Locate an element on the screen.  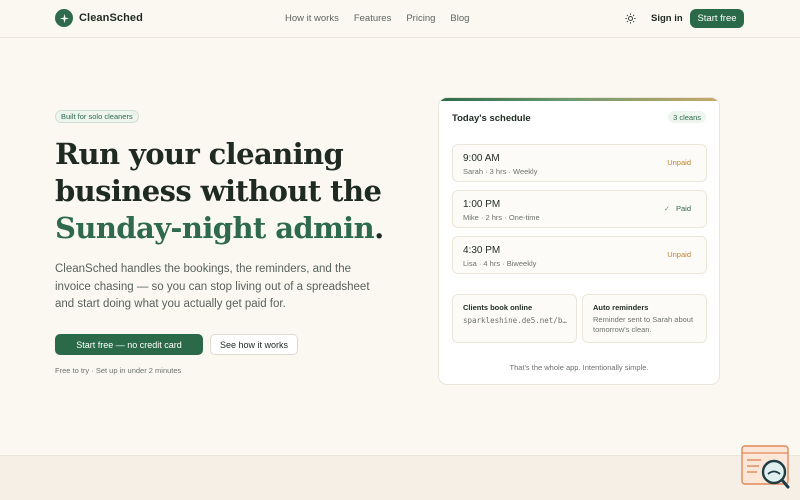
headline-period: . is located at coordinates (379, 228).